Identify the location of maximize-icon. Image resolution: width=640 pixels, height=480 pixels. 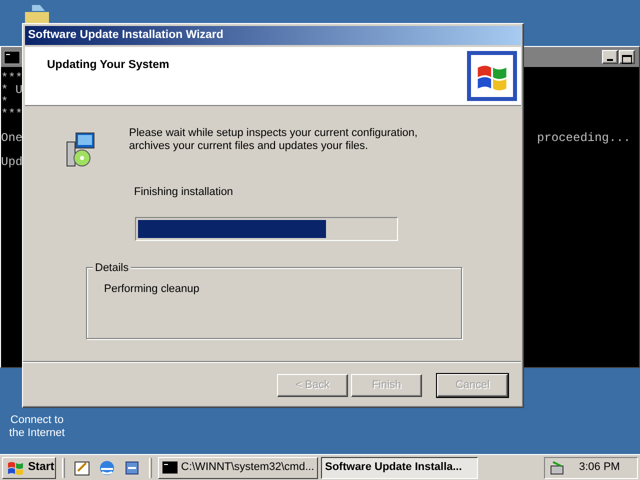
(627, 59).